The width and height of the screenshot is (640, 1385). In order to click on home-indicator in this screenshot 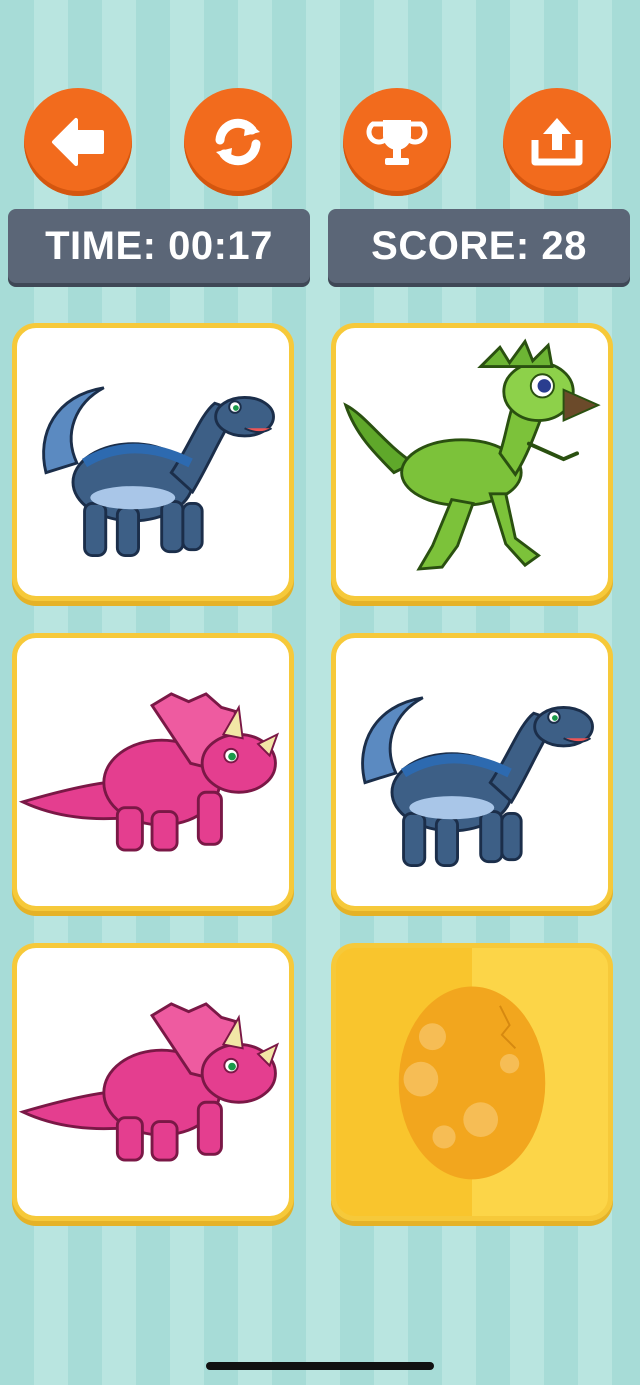, I will do `click(320, 1366)`.